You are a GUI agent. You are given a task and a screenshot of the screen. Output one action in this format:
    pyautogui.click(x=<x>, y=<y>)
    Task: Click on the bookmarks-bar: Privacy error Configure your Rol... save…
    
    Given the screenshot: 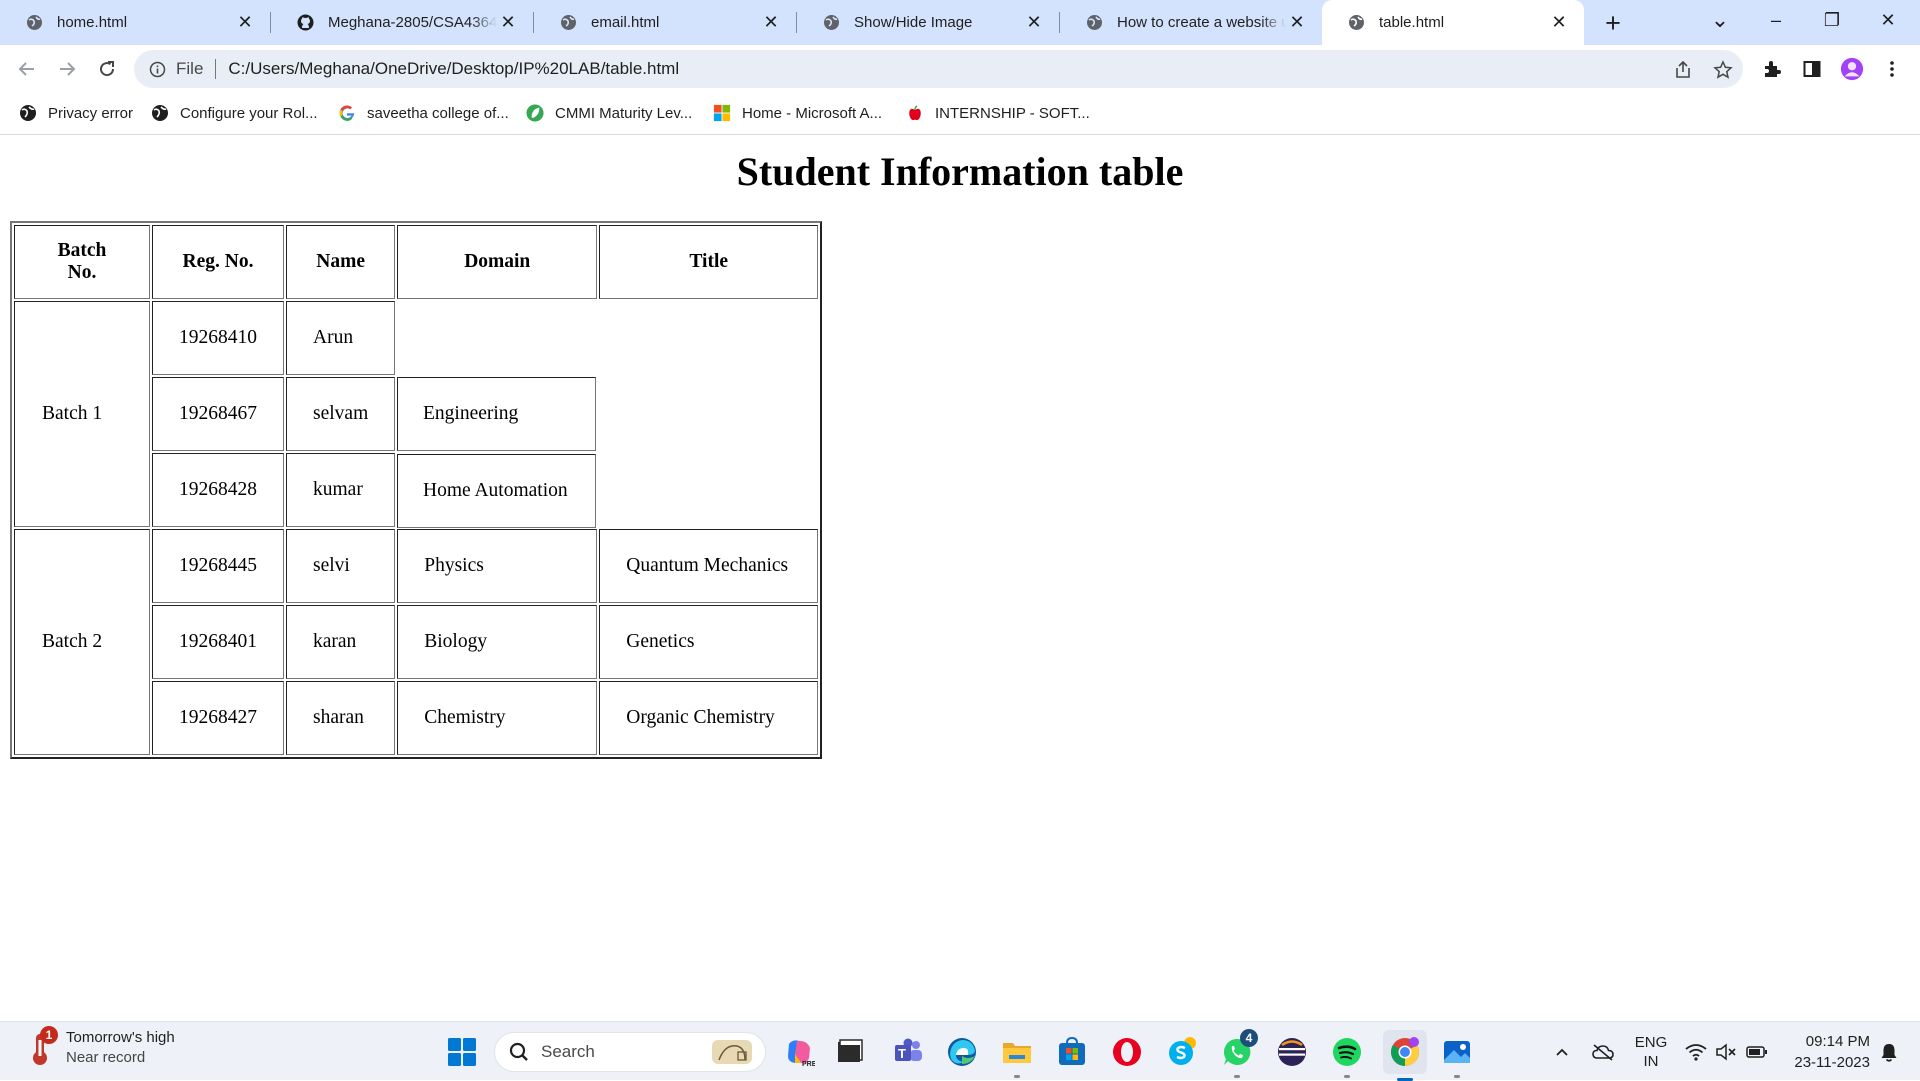 What is the action you would take?
    pyautogui.click(x=960, y=114)
    